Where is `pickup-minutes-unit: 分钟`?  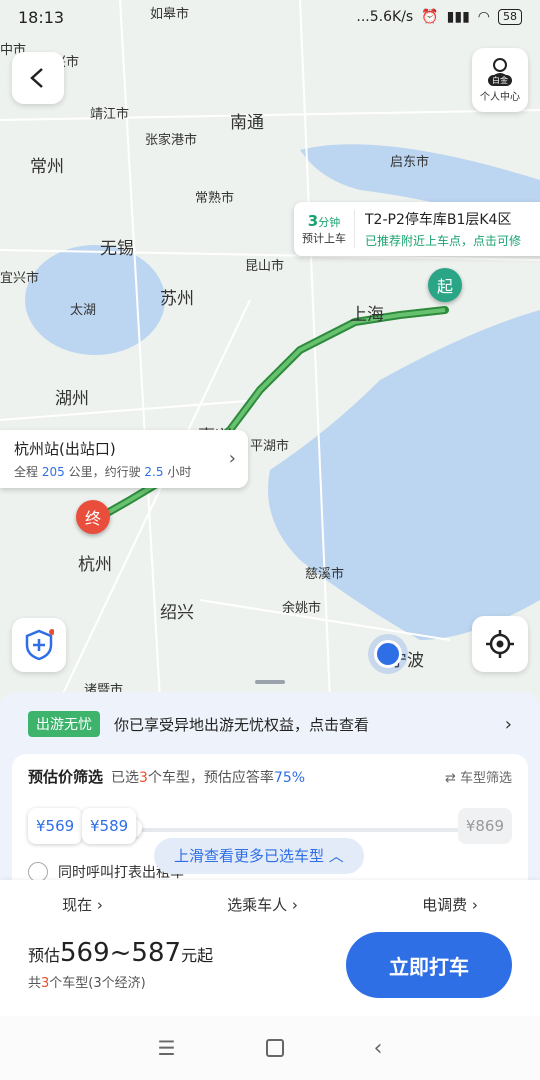
pickup-minutes-unit: 分钟 is located at coordinates (329, 222).